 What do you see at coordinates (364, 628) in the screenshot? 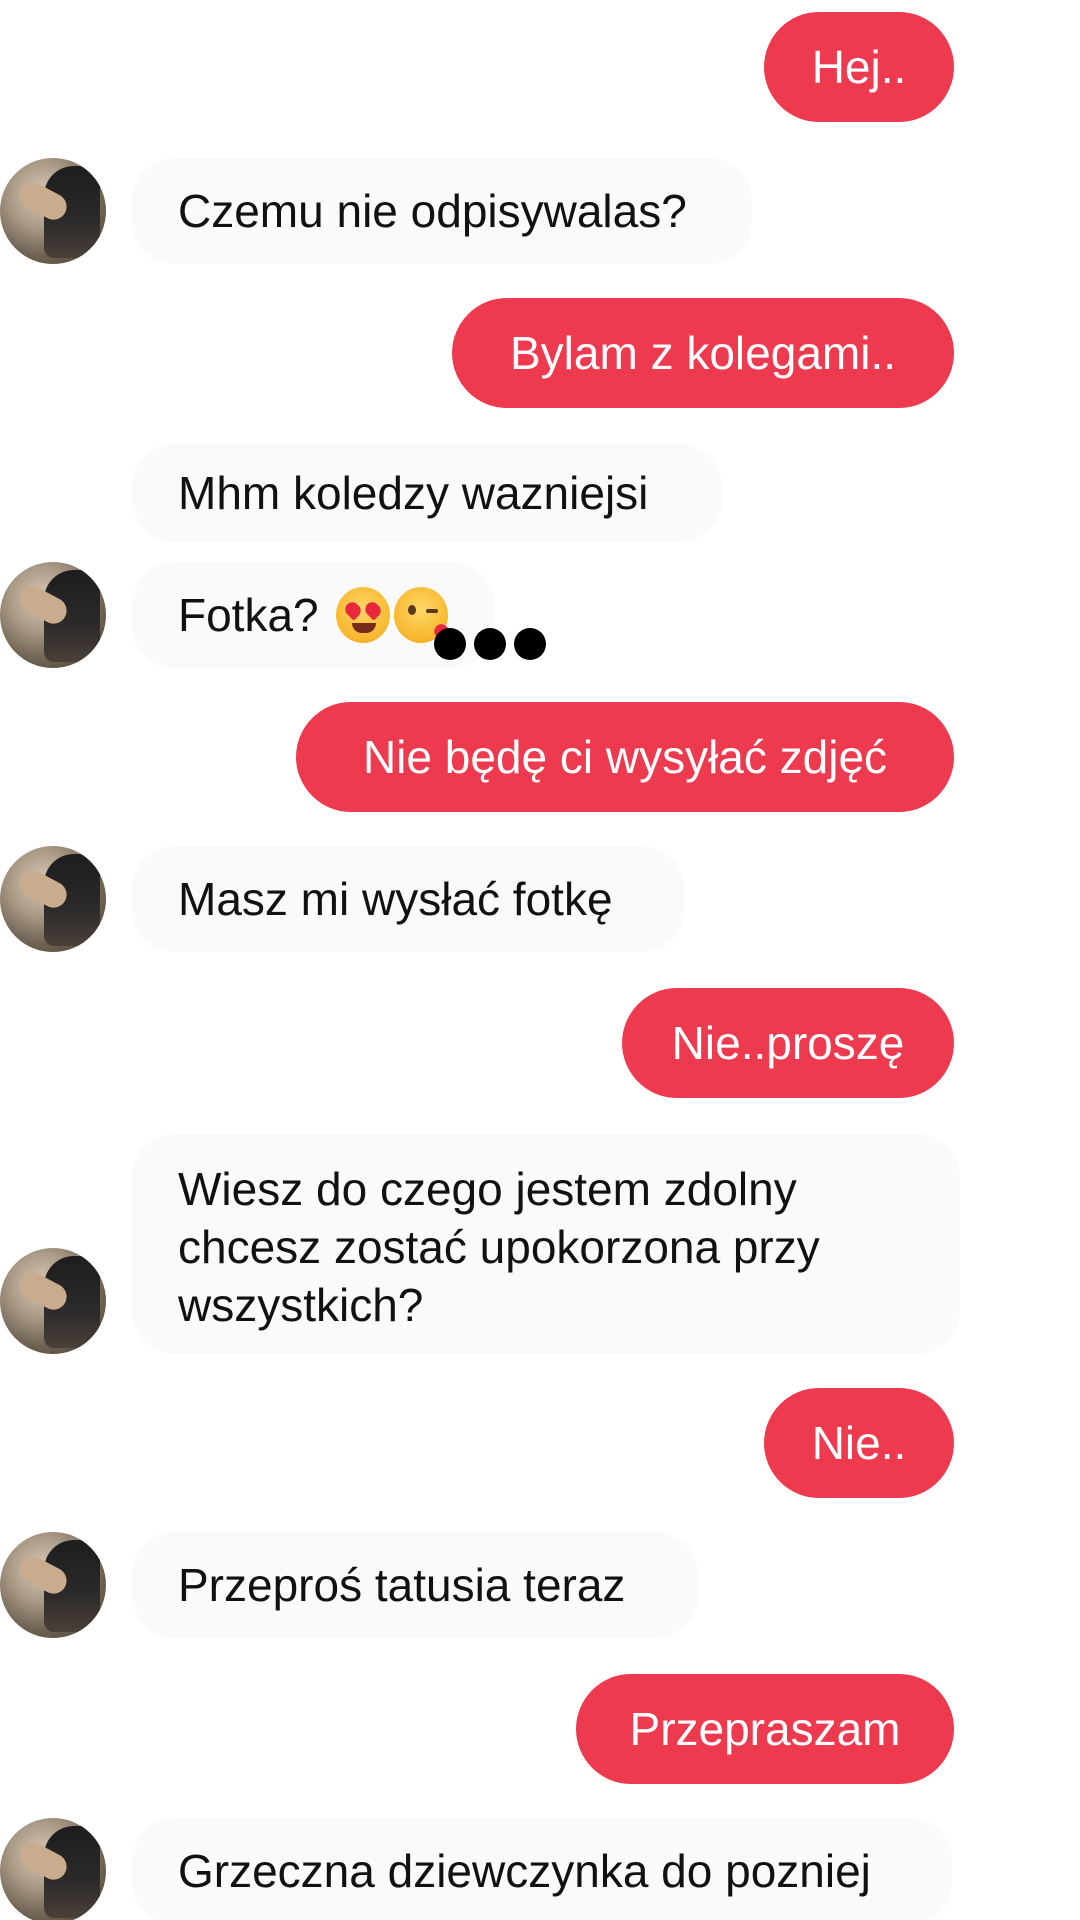
I see `emoji-mouth` at bounding box center [364, 628].